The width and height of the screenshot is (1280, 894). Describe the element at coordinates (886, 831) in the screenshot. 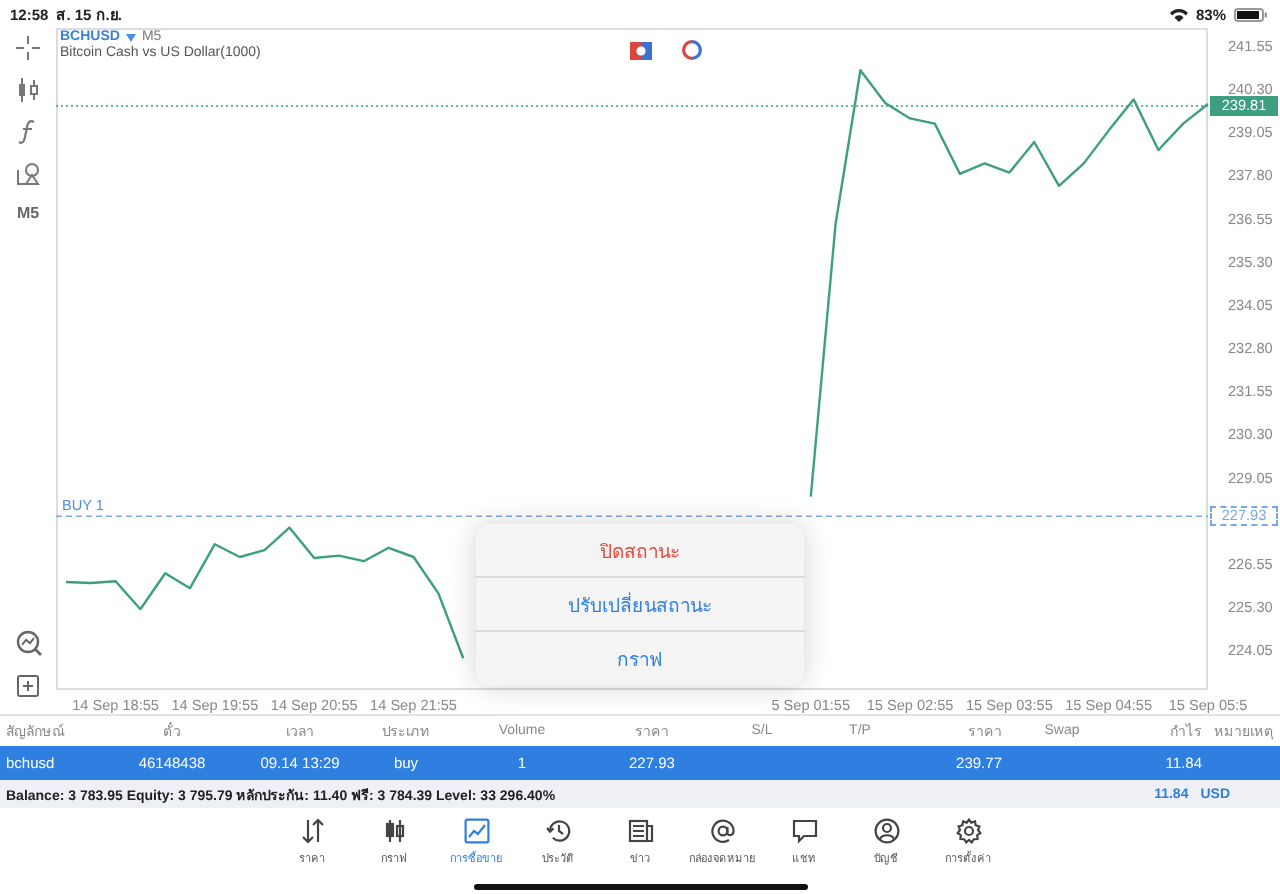

I see `person-icon` at that location.